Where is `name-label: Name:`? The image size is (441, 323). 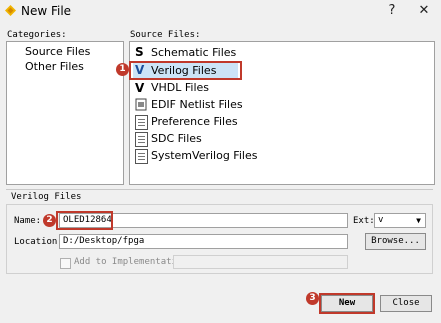 name-label: Name: is located at coordinates (28, 221).